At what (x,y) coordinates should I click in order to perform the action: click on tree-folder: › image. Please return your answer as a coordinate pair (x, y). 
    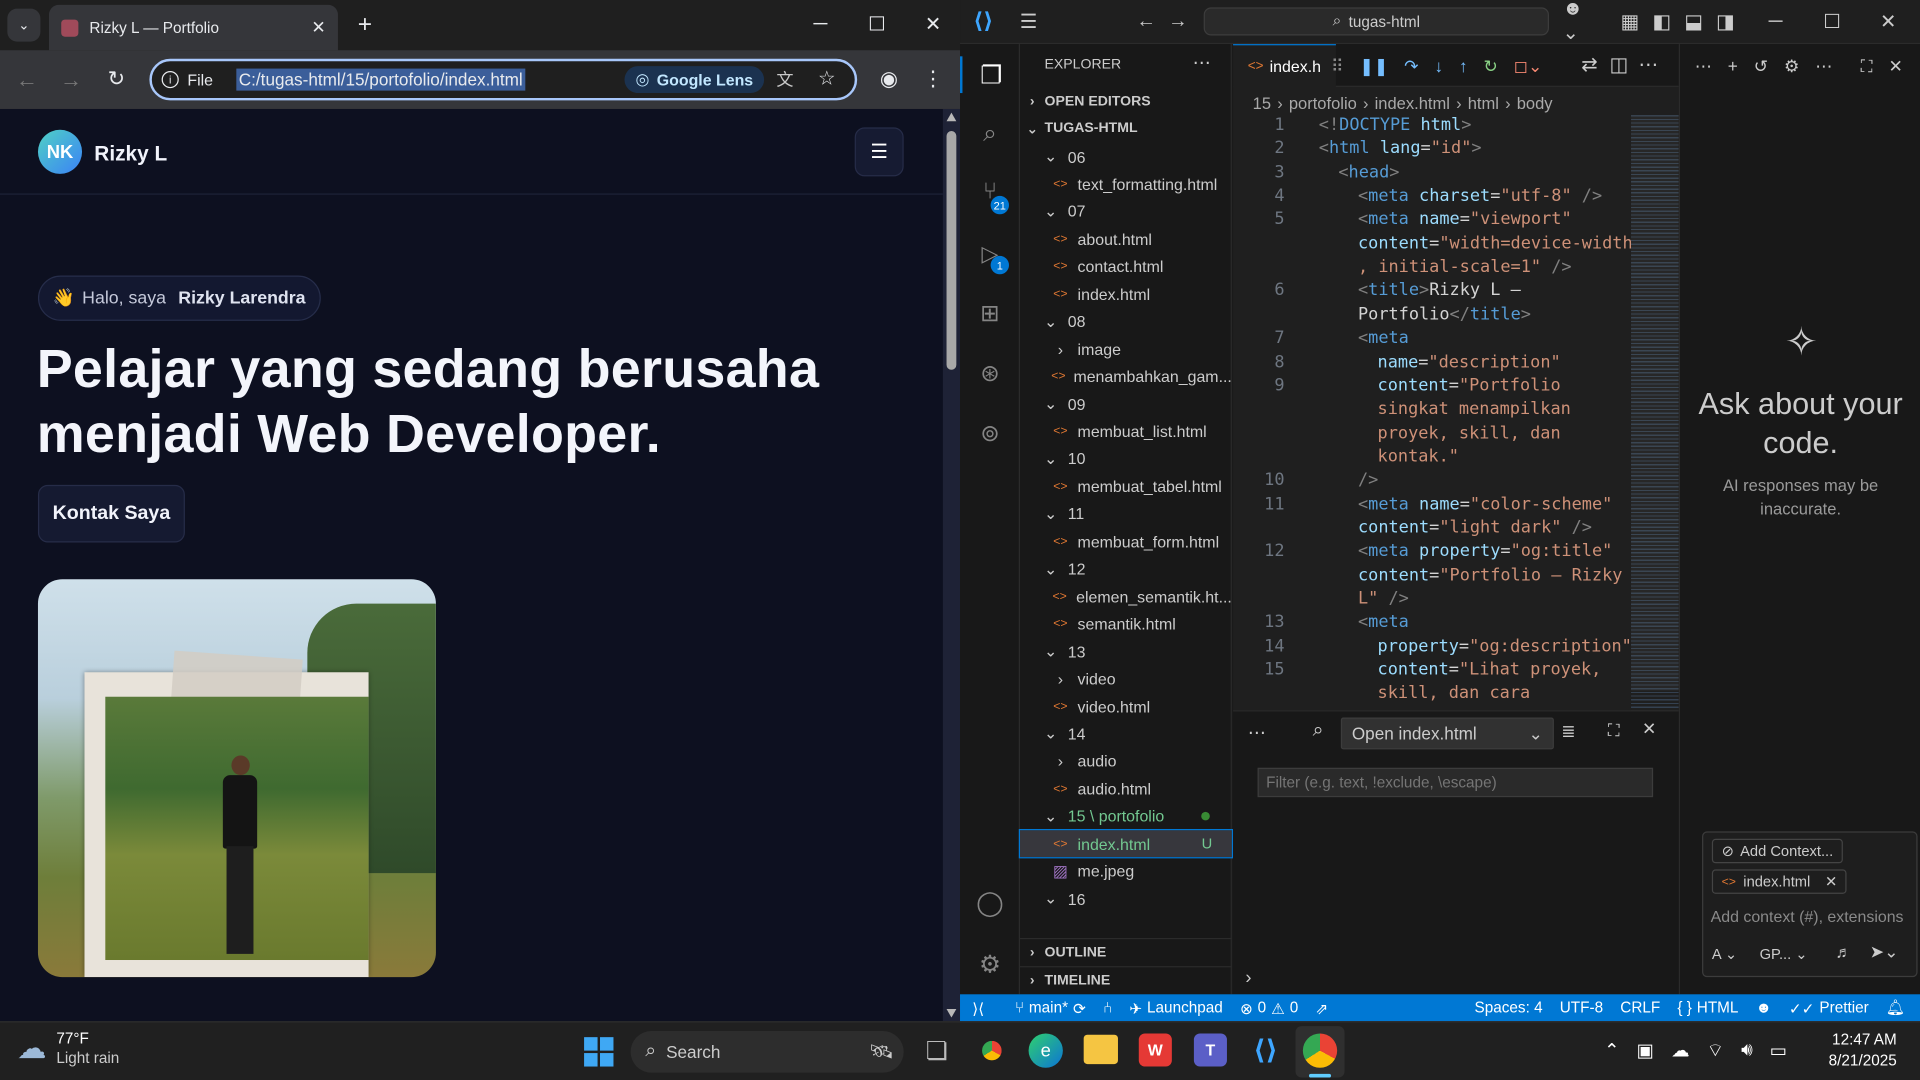
    Looking at the image, I should click on (1126, 349).